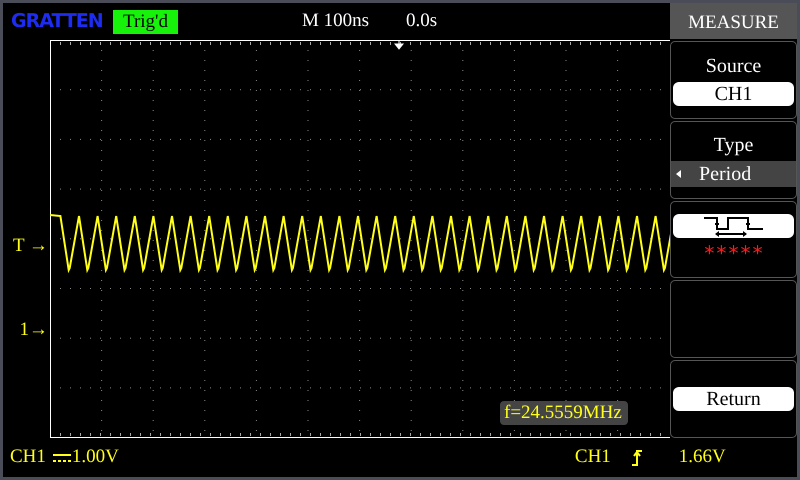 Image resolution: width=800 pixels, height=480 pixels. I want to click on menu-label: Source, so click(733, 66).